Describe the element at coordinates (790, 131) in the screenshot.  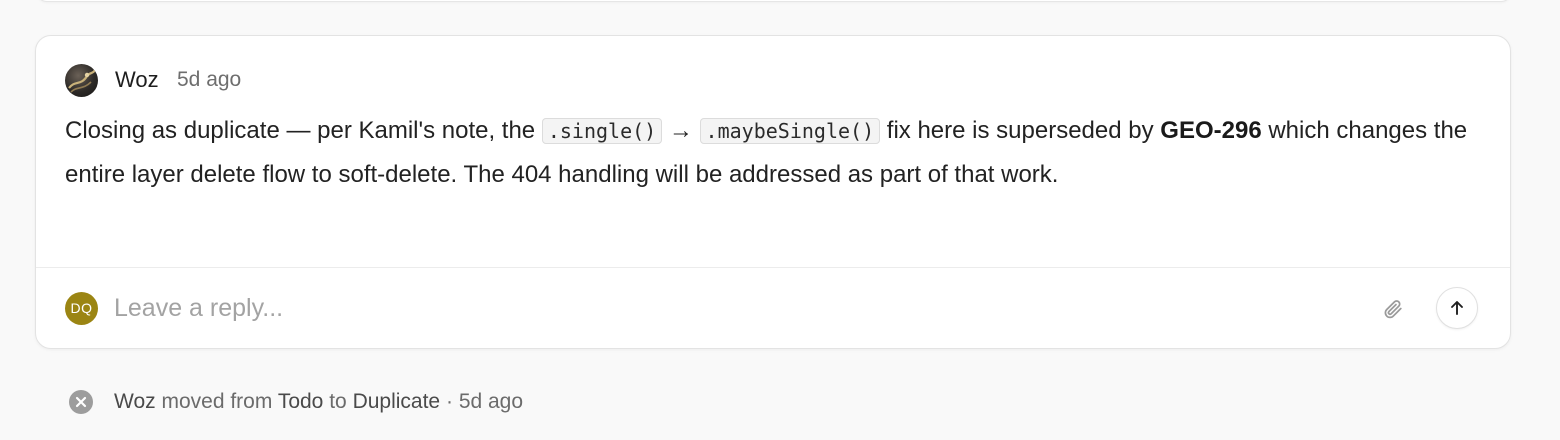
I see `inline-code-maybe-single: .maybeSingle()` at that location.